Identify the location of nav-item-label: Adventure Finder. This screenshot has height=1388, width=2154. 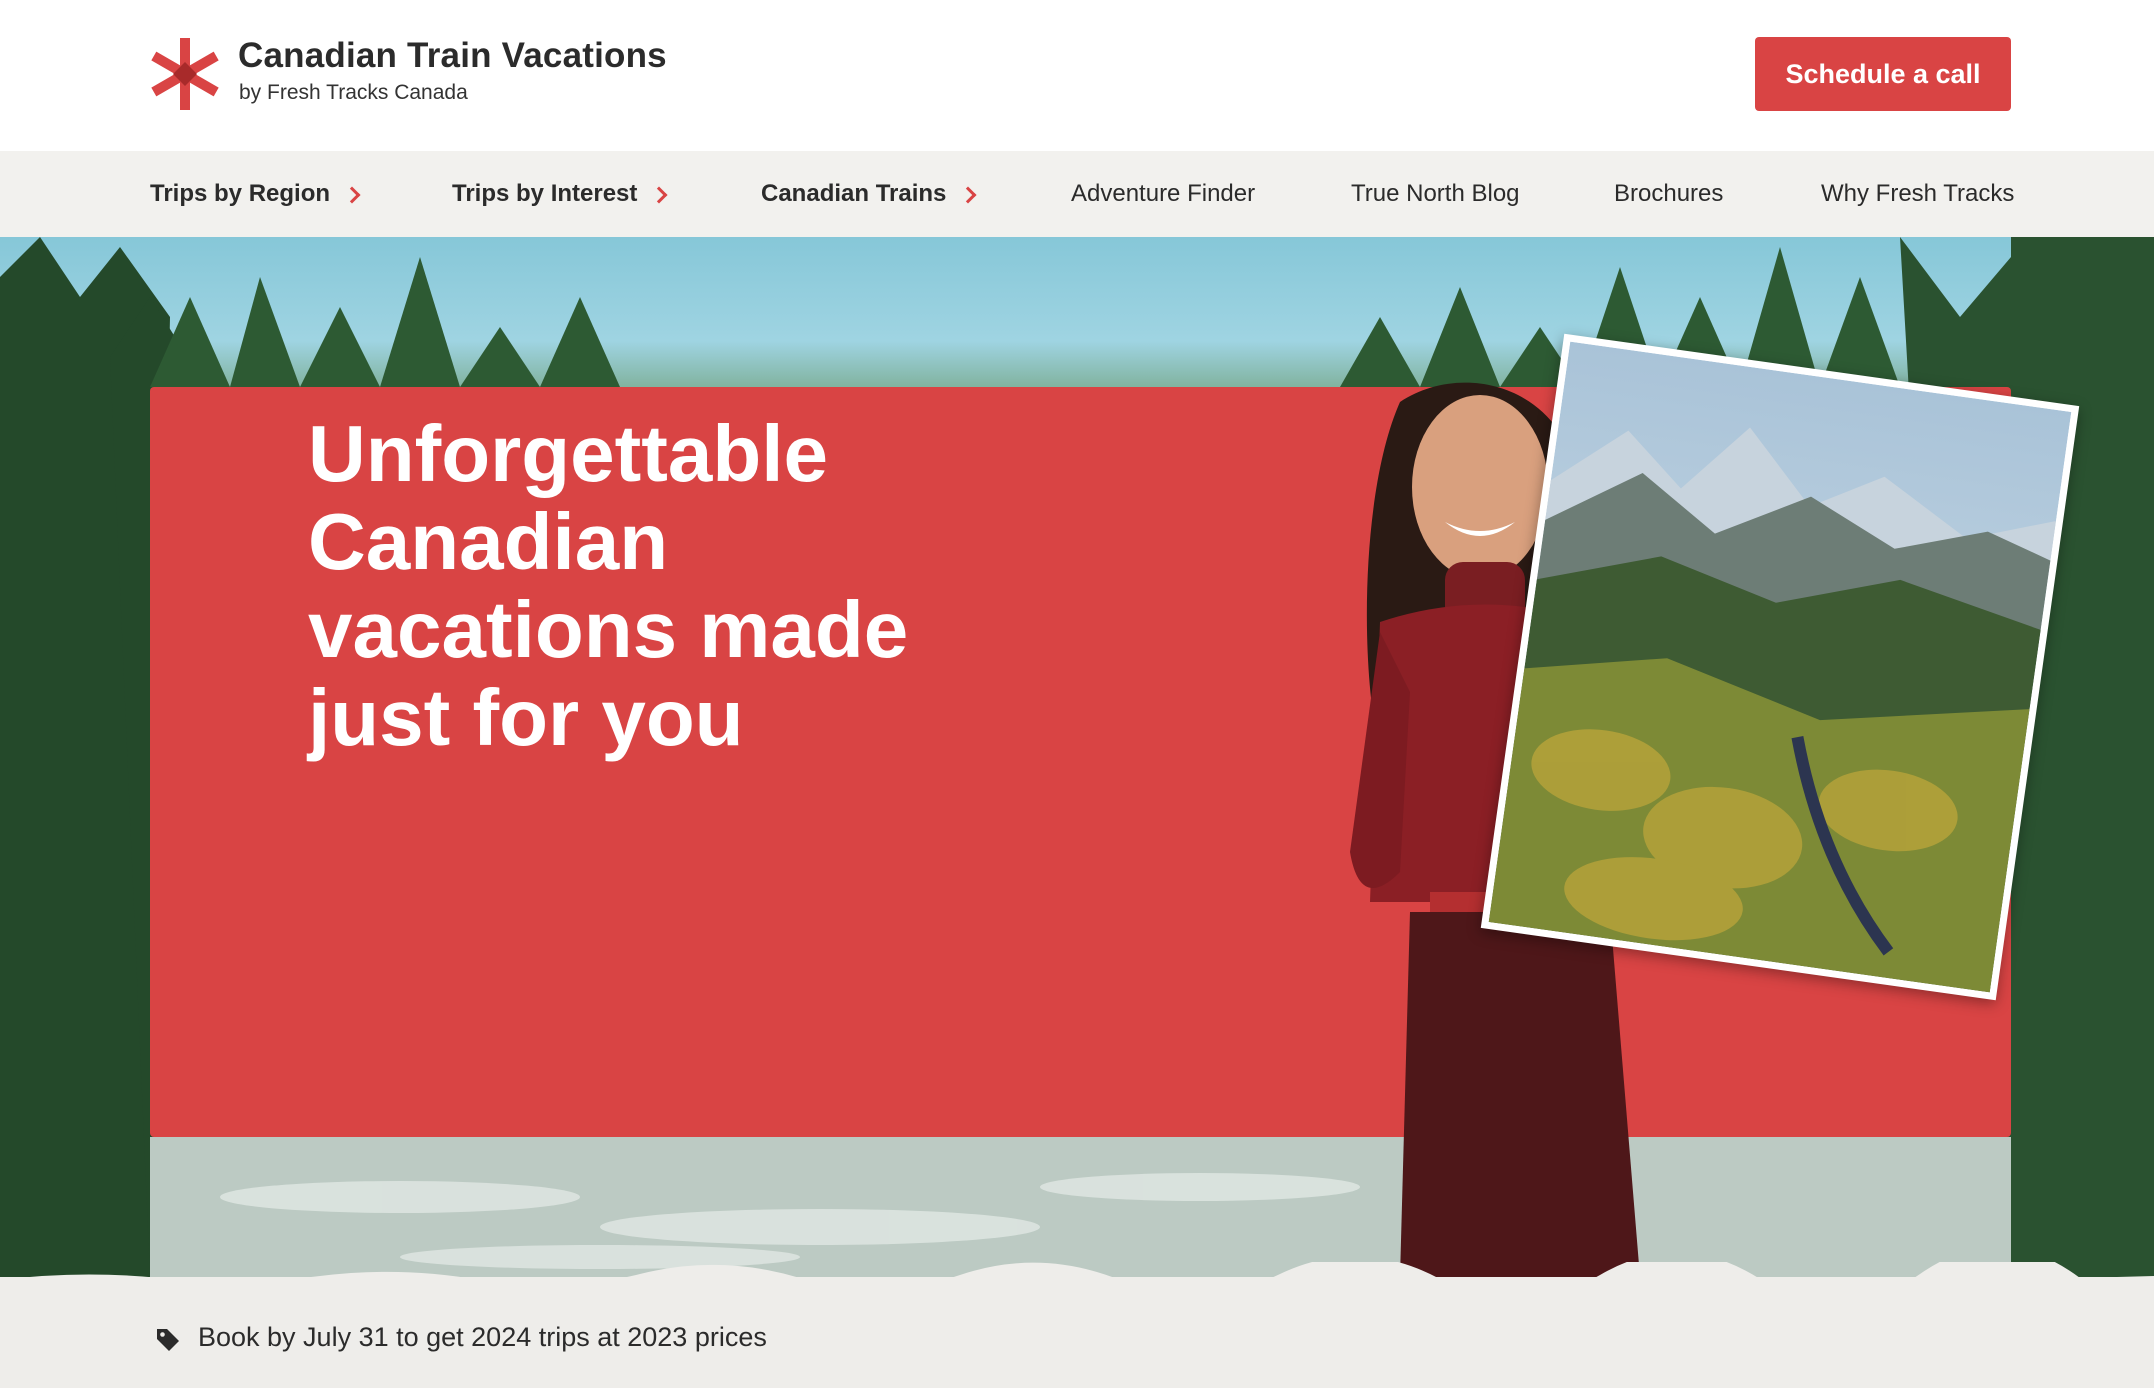
(1163, 193).